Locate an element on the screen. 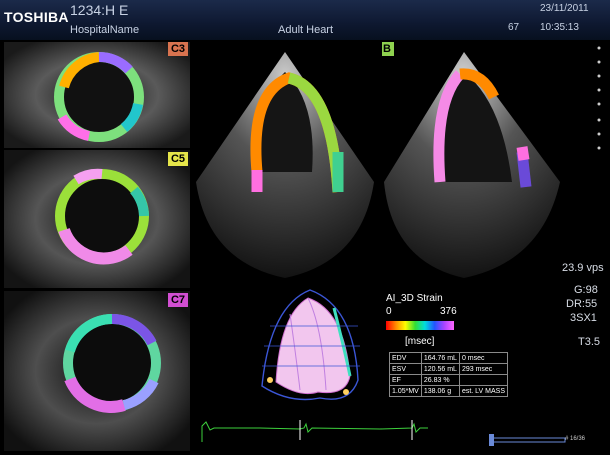  view-c3: C3 is located at coordinates (97, 95).